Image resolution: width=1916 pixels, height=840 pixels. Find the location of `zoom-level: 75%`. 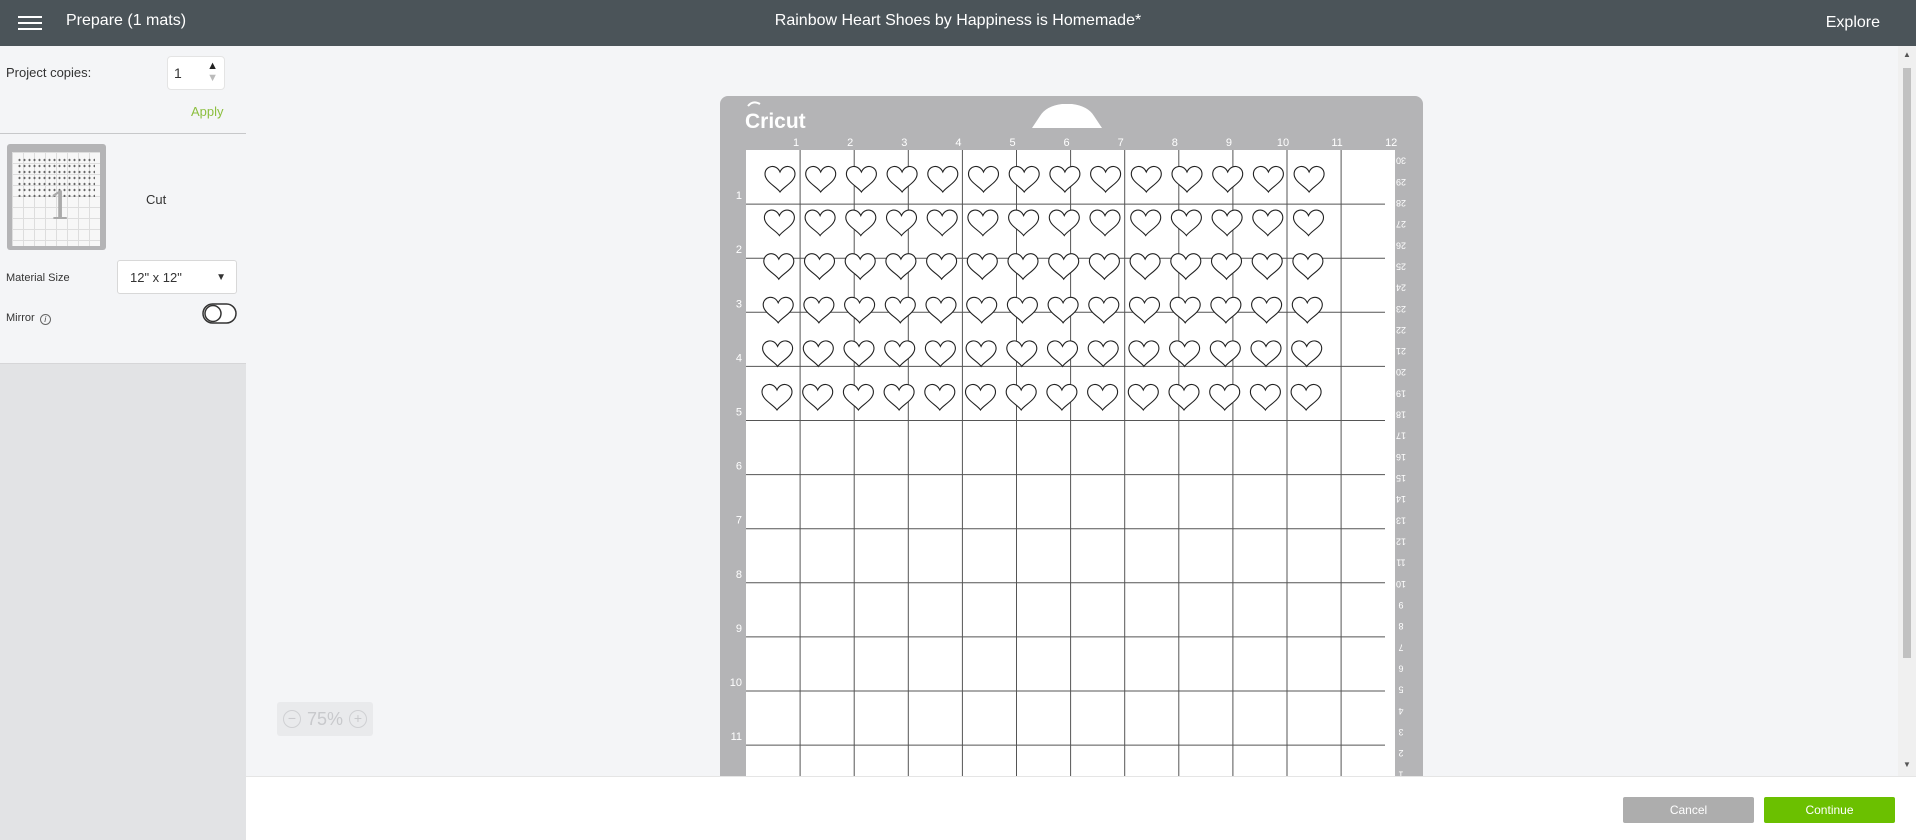

zoom-level: 75% is located at coordinates (325, 719).